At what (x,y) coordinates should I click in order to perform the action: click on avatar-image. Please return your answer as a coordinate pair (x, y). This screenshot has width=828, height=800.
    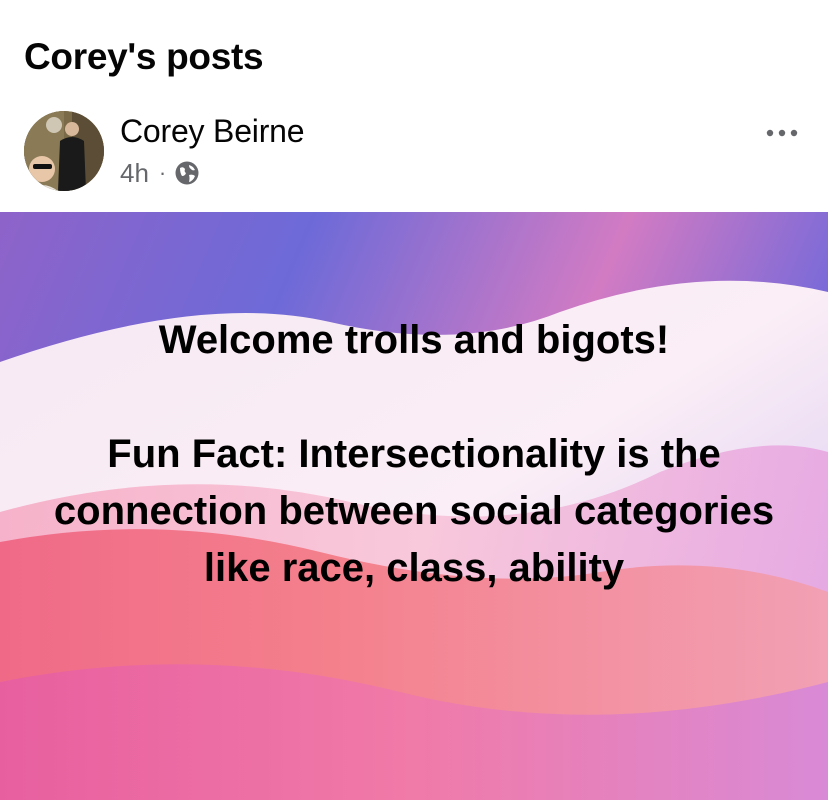
    Looking at the image, I should click on (64, 151).